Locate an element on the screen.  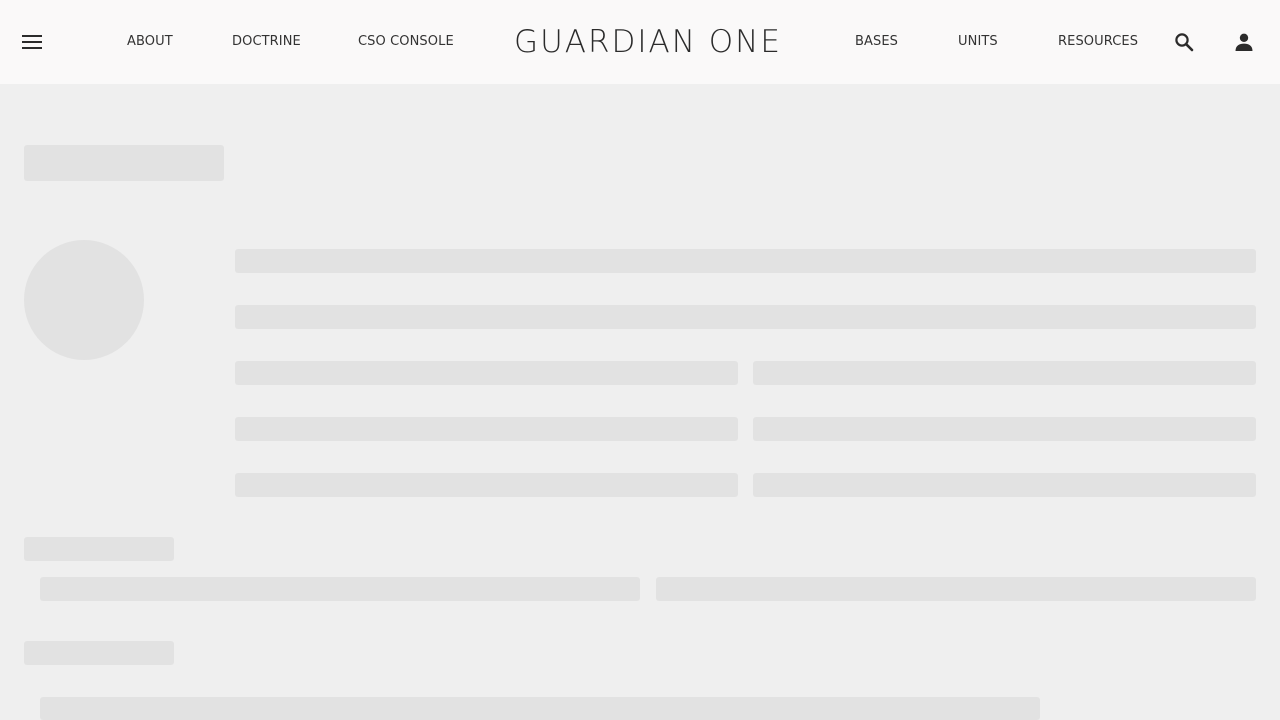
search-button is located at coordinates (1184, 42).